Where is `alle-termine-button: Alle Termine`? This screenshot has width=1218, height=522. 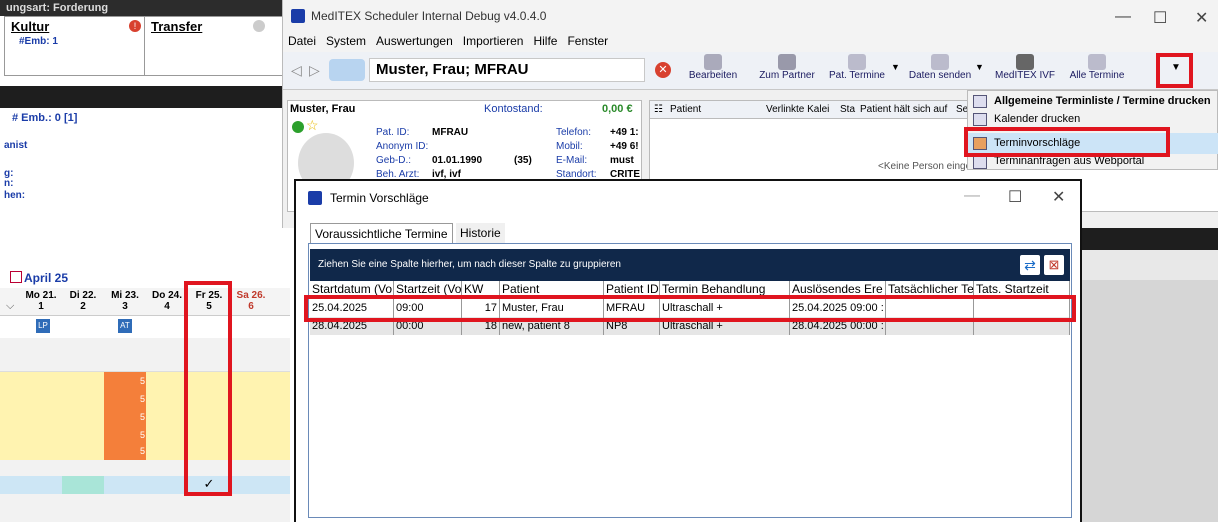 alle-termine-button: Alle Termine is located at coordinates (1097, 71).